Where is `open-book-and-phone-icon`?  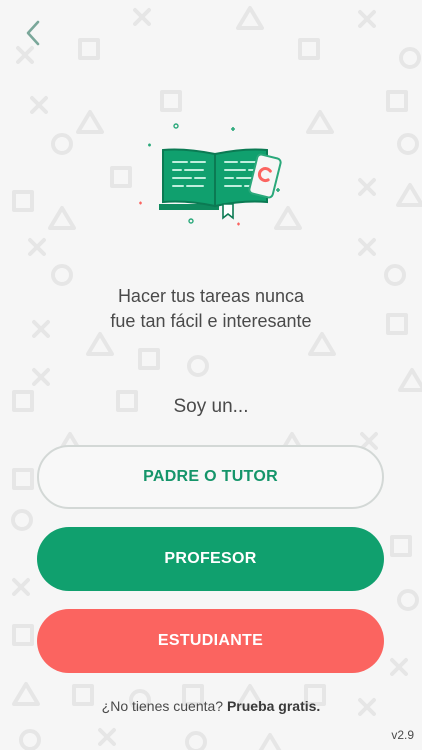
open-book-and-phone-icon is located at coordinates (210, 174).